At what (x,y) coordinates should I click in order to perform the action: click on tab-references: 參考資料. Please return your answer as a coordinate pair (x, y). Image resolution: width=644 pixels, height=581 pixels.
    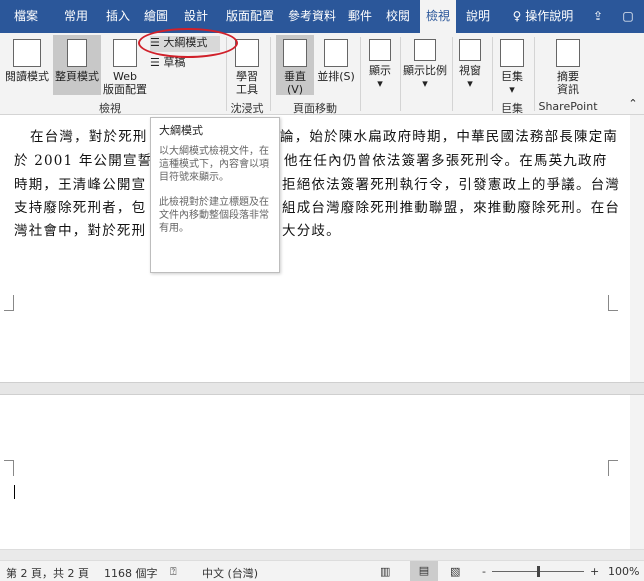
    Looking at the image, I should click on (312, 16).